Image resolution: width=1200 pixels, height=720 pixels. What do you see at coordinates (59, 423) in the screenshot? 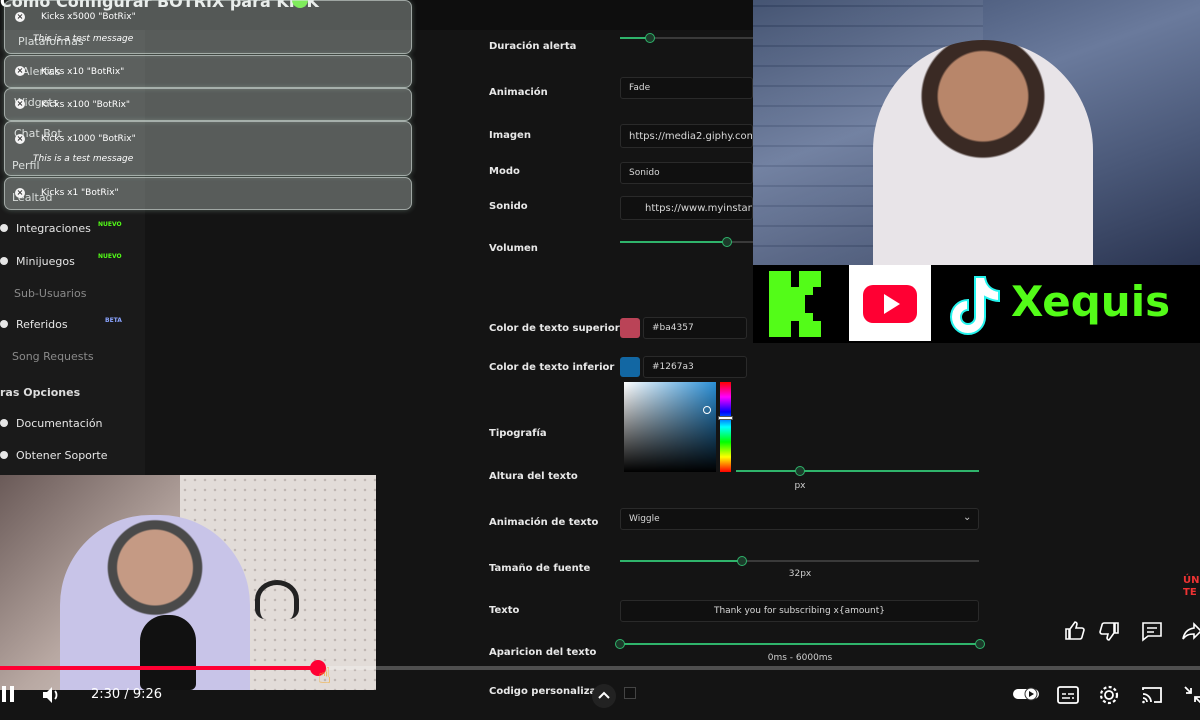
I see `sidebar-item-label: Documentación` at bounding box center [59, 423].